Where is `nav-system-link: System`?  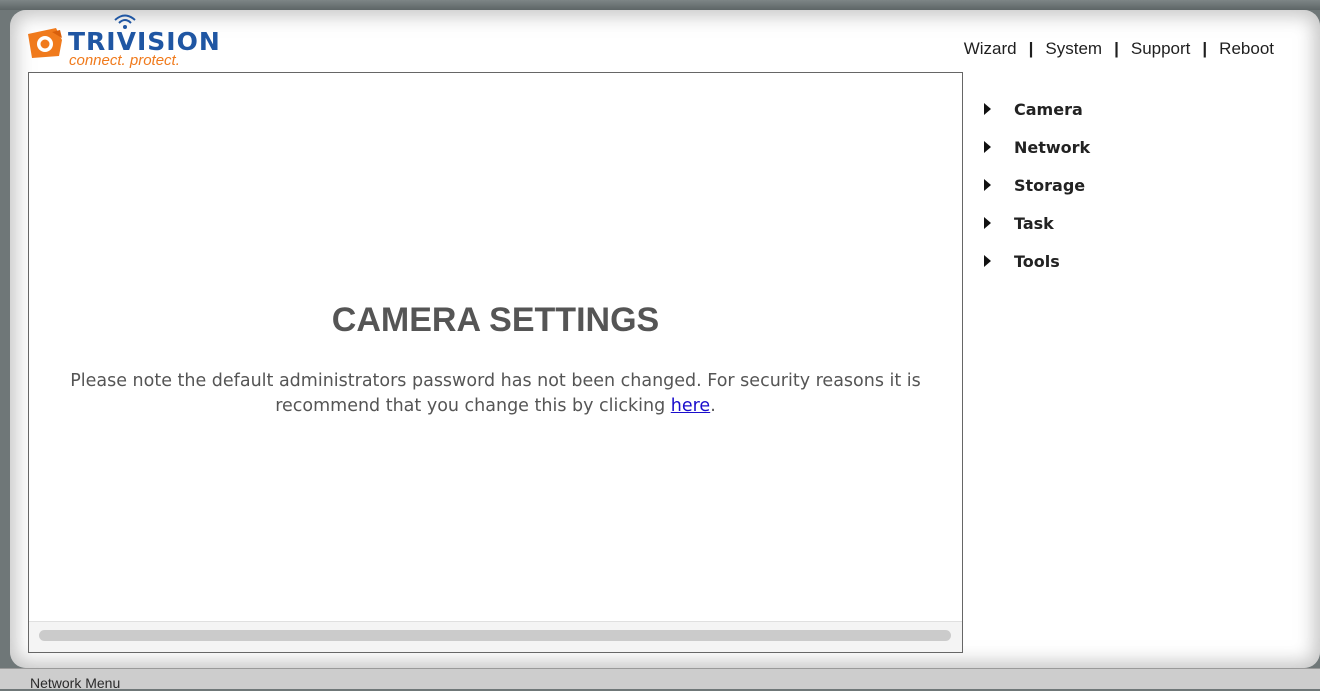
nav-system-link: System is located at coordinates (1073, 49).